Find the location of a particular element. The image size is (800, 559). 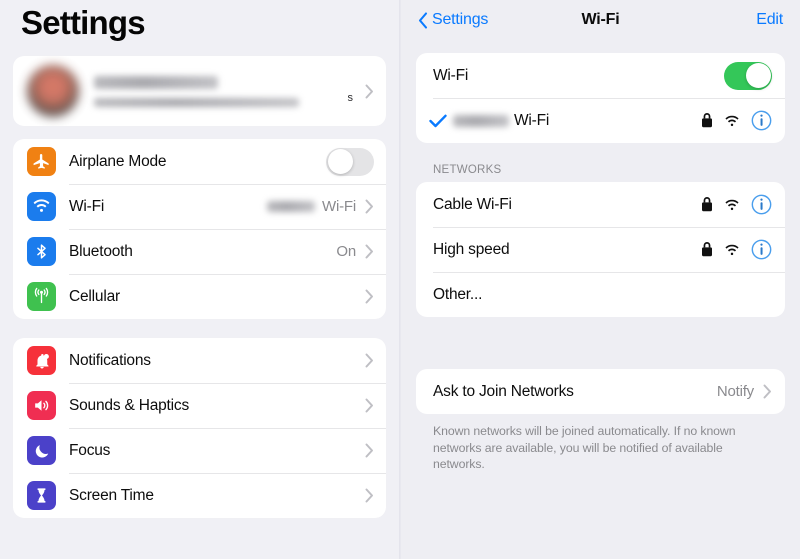

settings-row-airplane-mode: Airplane Mode is located at coordinates (199, 161).